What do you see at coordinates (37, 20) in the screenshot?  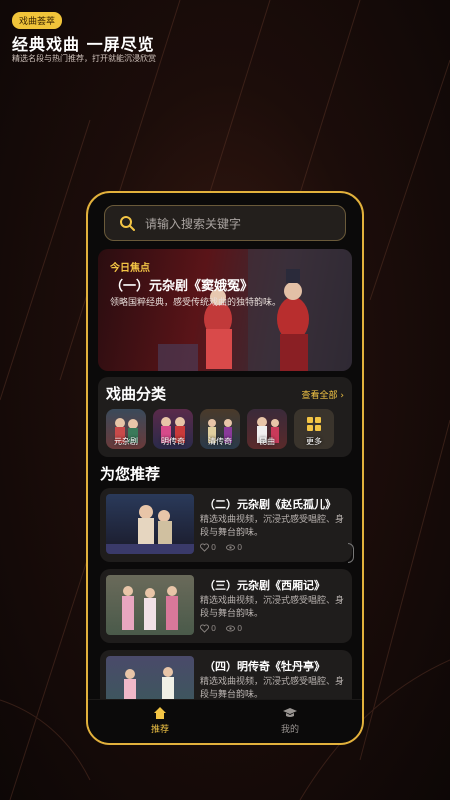 I see `promo-tag: 戏曲荟萃` at bounding box center [37, 20].